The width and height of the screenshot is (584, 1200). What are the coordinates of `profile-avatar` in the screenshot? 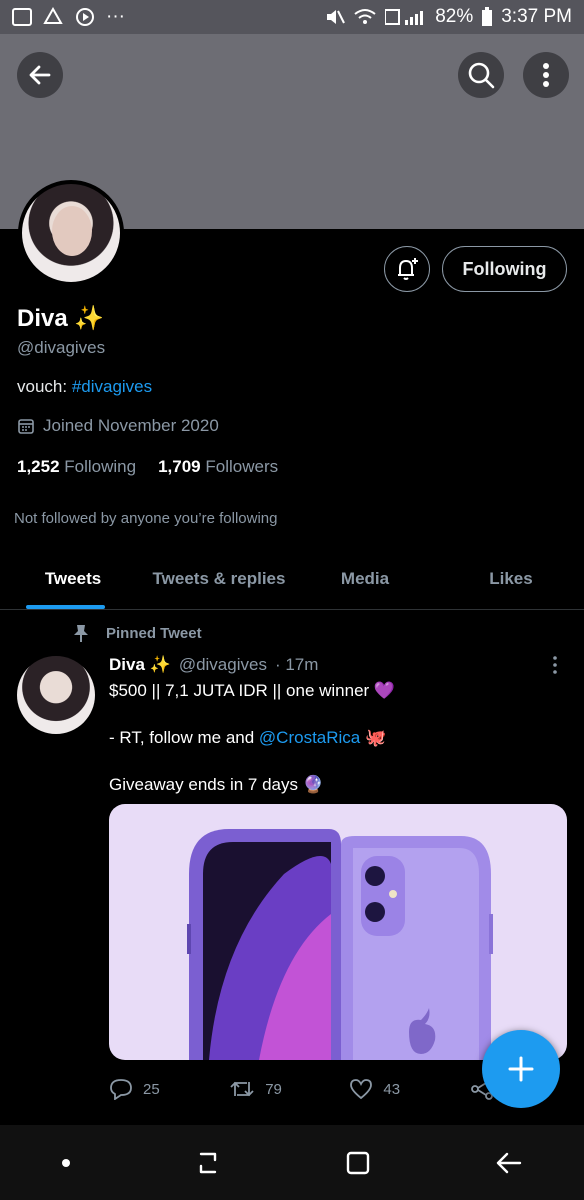 It's located at (71, 233).